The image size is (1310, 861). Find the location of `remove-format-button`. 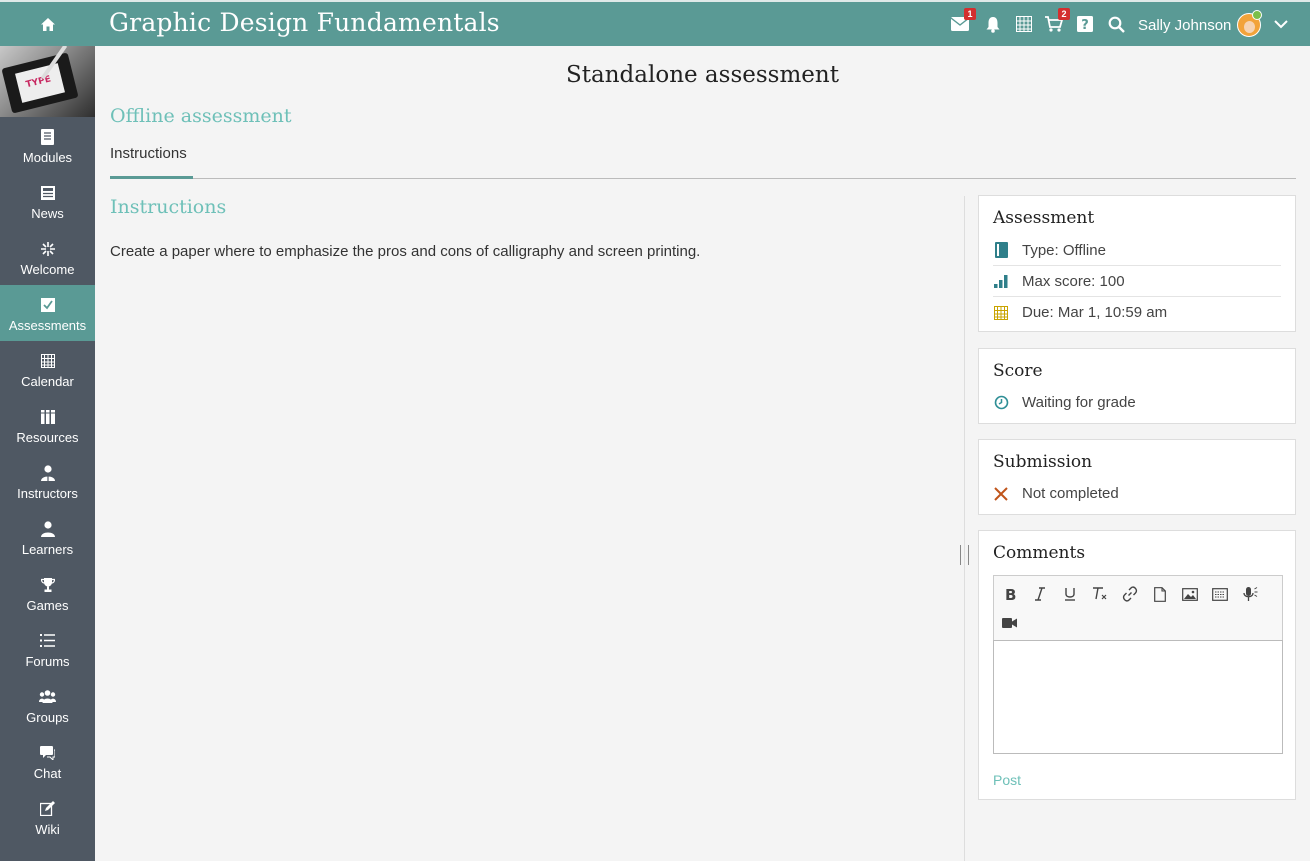

remove-format-button is located at coordinates (1100, 594).